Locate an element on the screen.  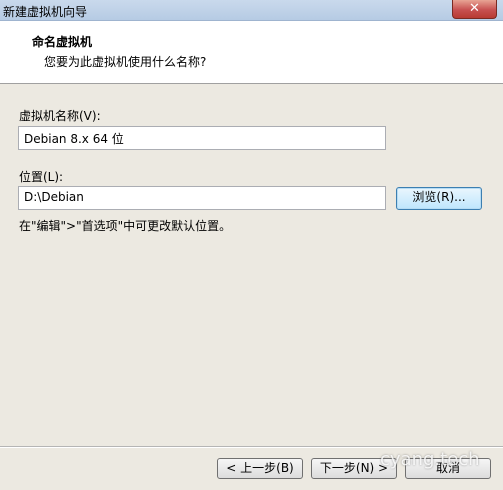
location-label: 位置(L): is located at coordinates (41, 177).